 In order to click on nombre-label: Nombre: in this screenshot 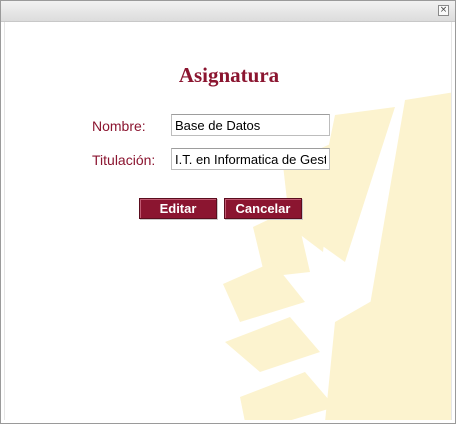, I will do `click(119, 126)`.